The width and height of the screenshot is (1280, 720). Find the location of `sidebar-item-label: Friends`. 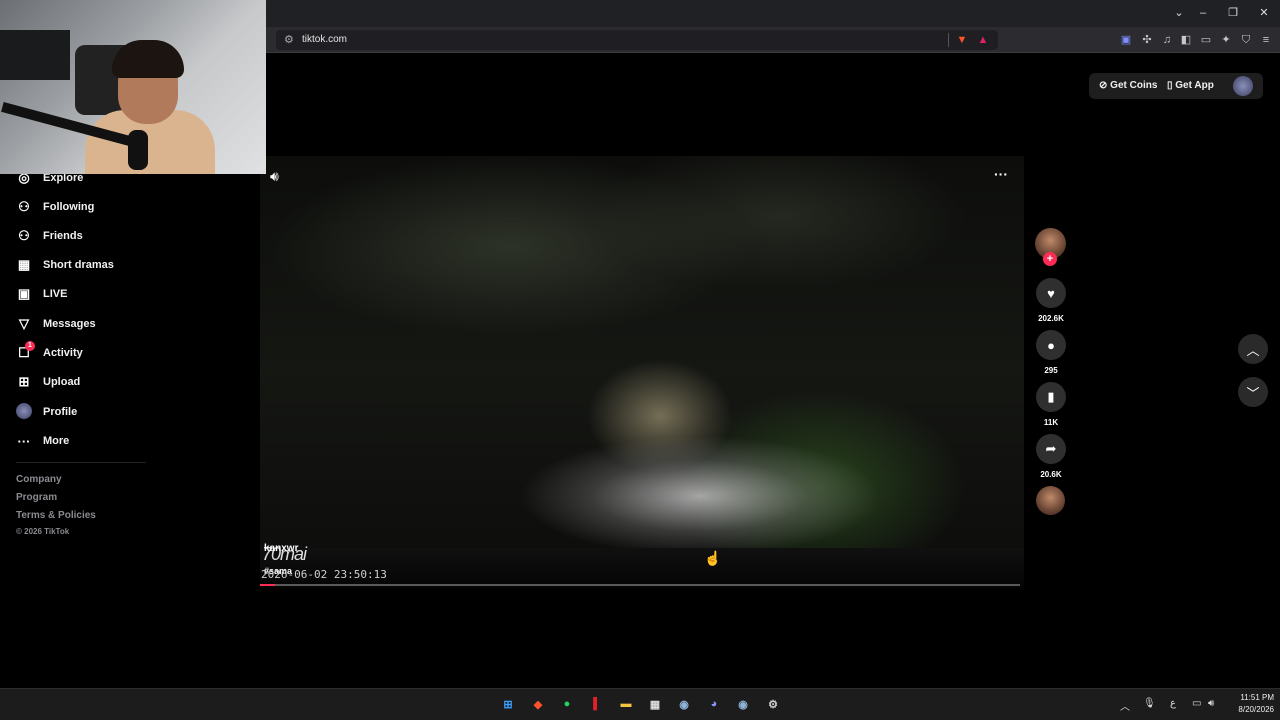

sidebar-item-label: Friends is located at coordinates (63, 236).